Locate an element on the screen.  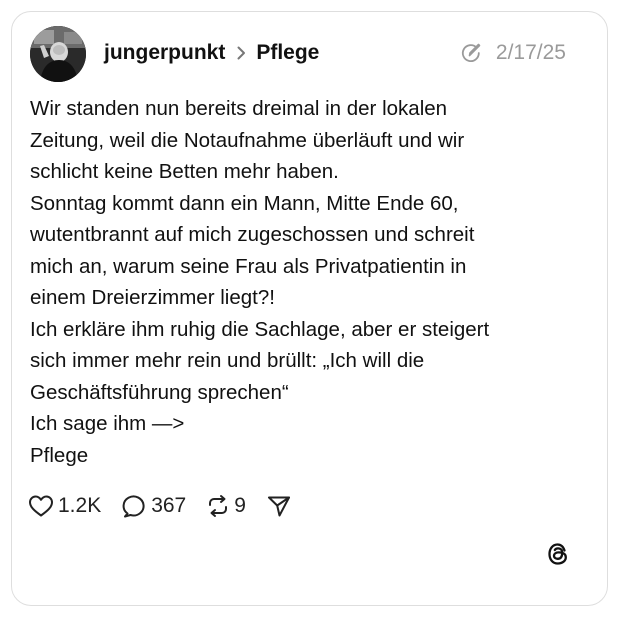
repost-button: 9 is located at coordinates (226, 506).